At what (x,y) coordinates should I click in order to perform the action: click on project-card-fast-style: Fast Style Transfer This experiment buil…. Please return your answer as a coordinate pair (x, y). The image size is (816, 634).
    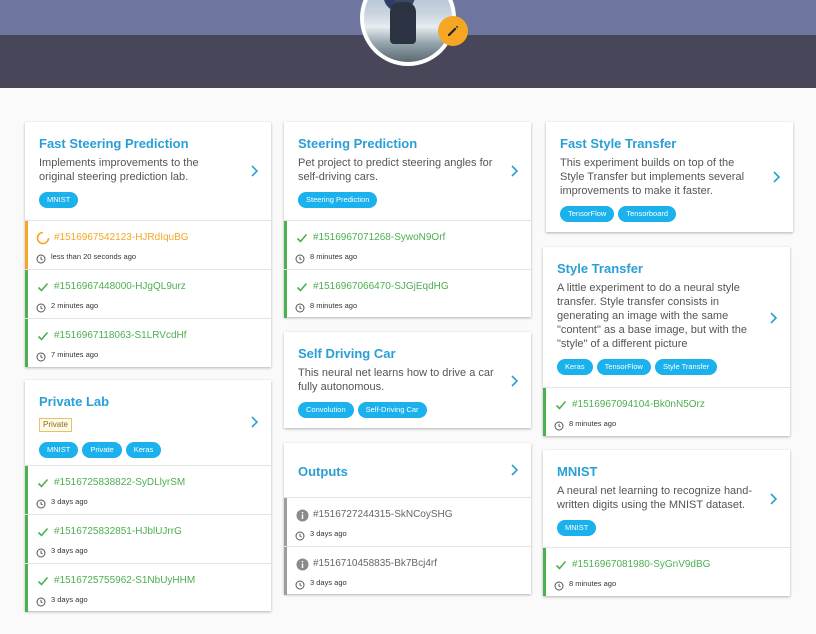
    Looking at the image, I should click on (669, 177).